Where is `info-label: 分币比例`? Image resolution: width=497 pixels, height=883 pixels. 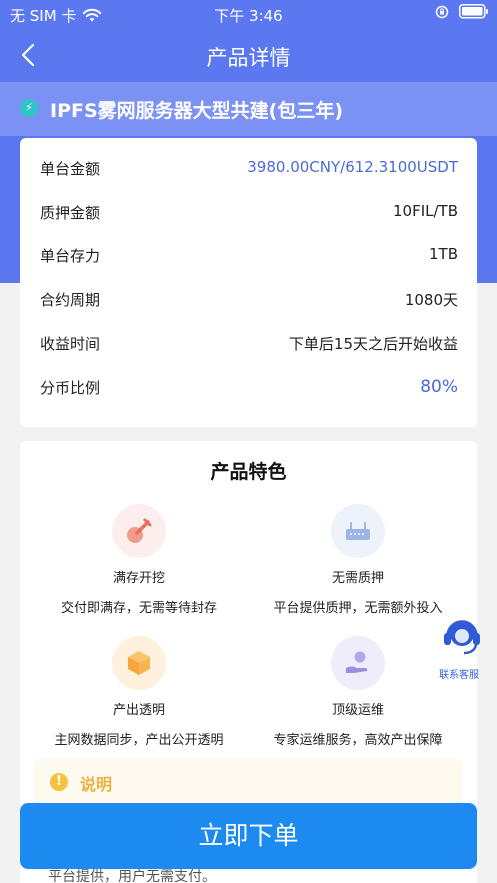
info-label: 分币比例 is located at coordinates (70, 388).